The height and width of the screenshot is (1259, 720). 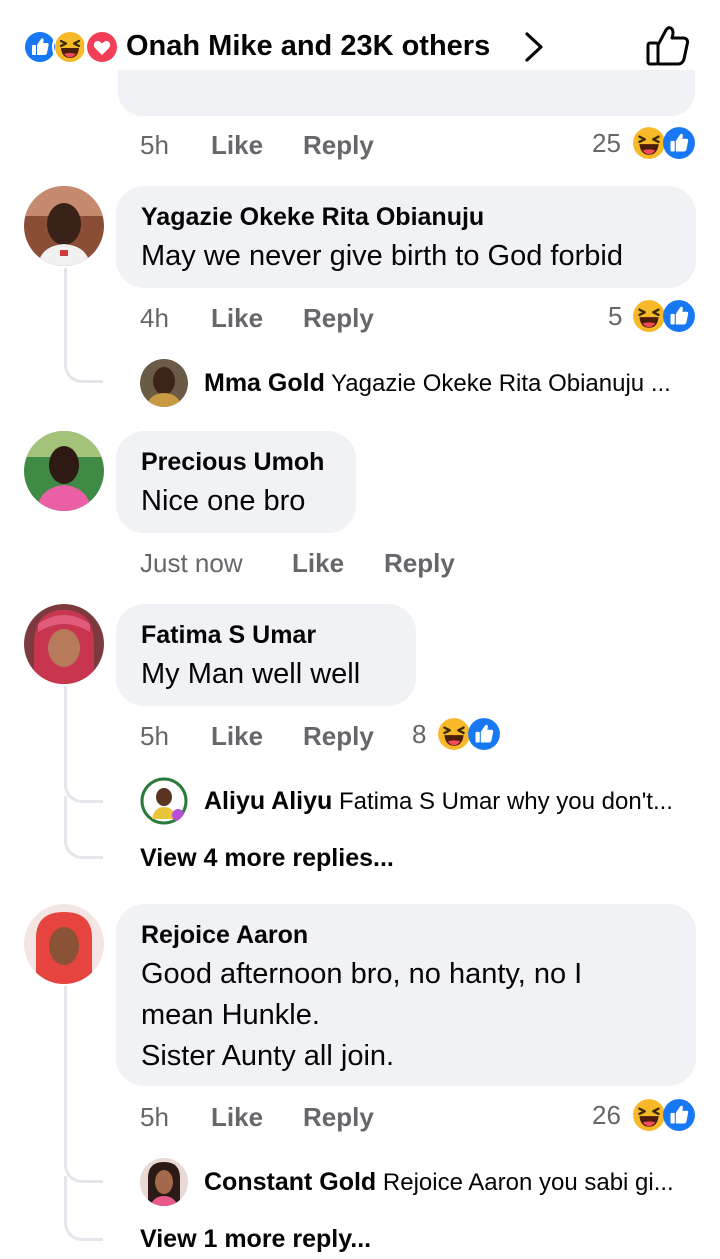 What do you see at coordinates (312, 217) in the screenshot?
I see `commenter-name: Yagazie Okeke Rita Obianuju` at bounding box center [312, 217].